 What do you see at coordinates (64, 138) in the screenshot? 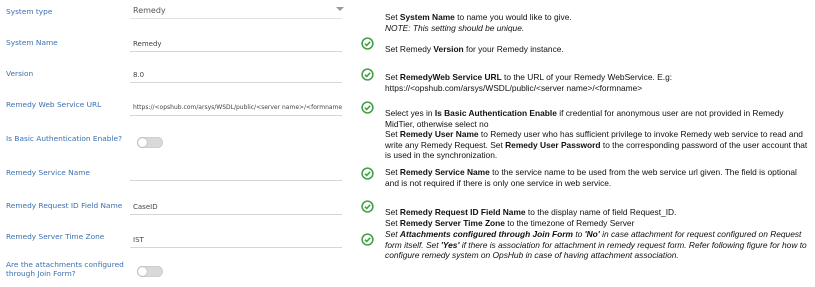
I see `basic-auth-label: Is Basic Authentication Enable?` at bounding box center [64, 138].